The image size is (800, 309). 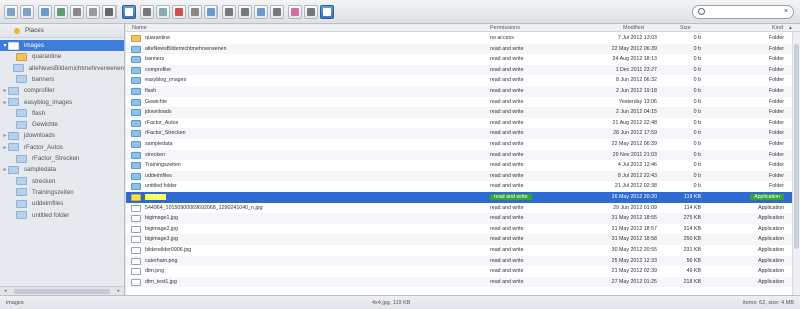 I want to click on open-button, so click(x=93, y=12).